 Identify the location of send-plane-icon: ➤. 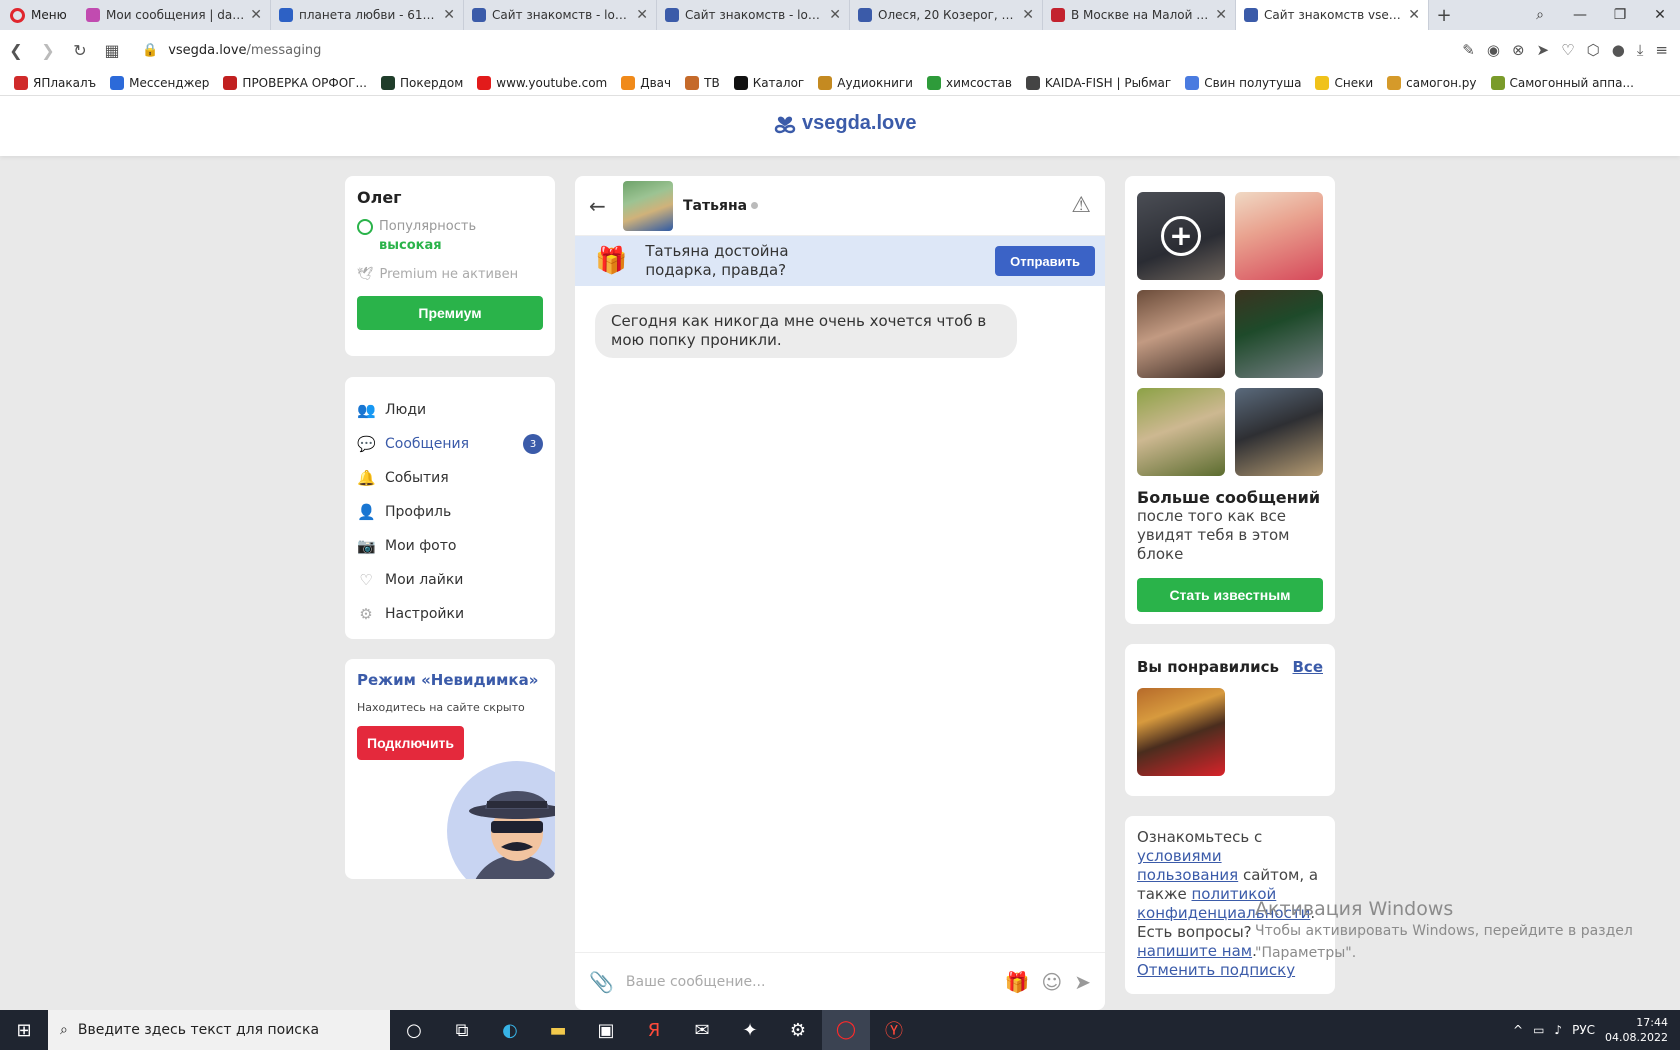
(1082, 982).